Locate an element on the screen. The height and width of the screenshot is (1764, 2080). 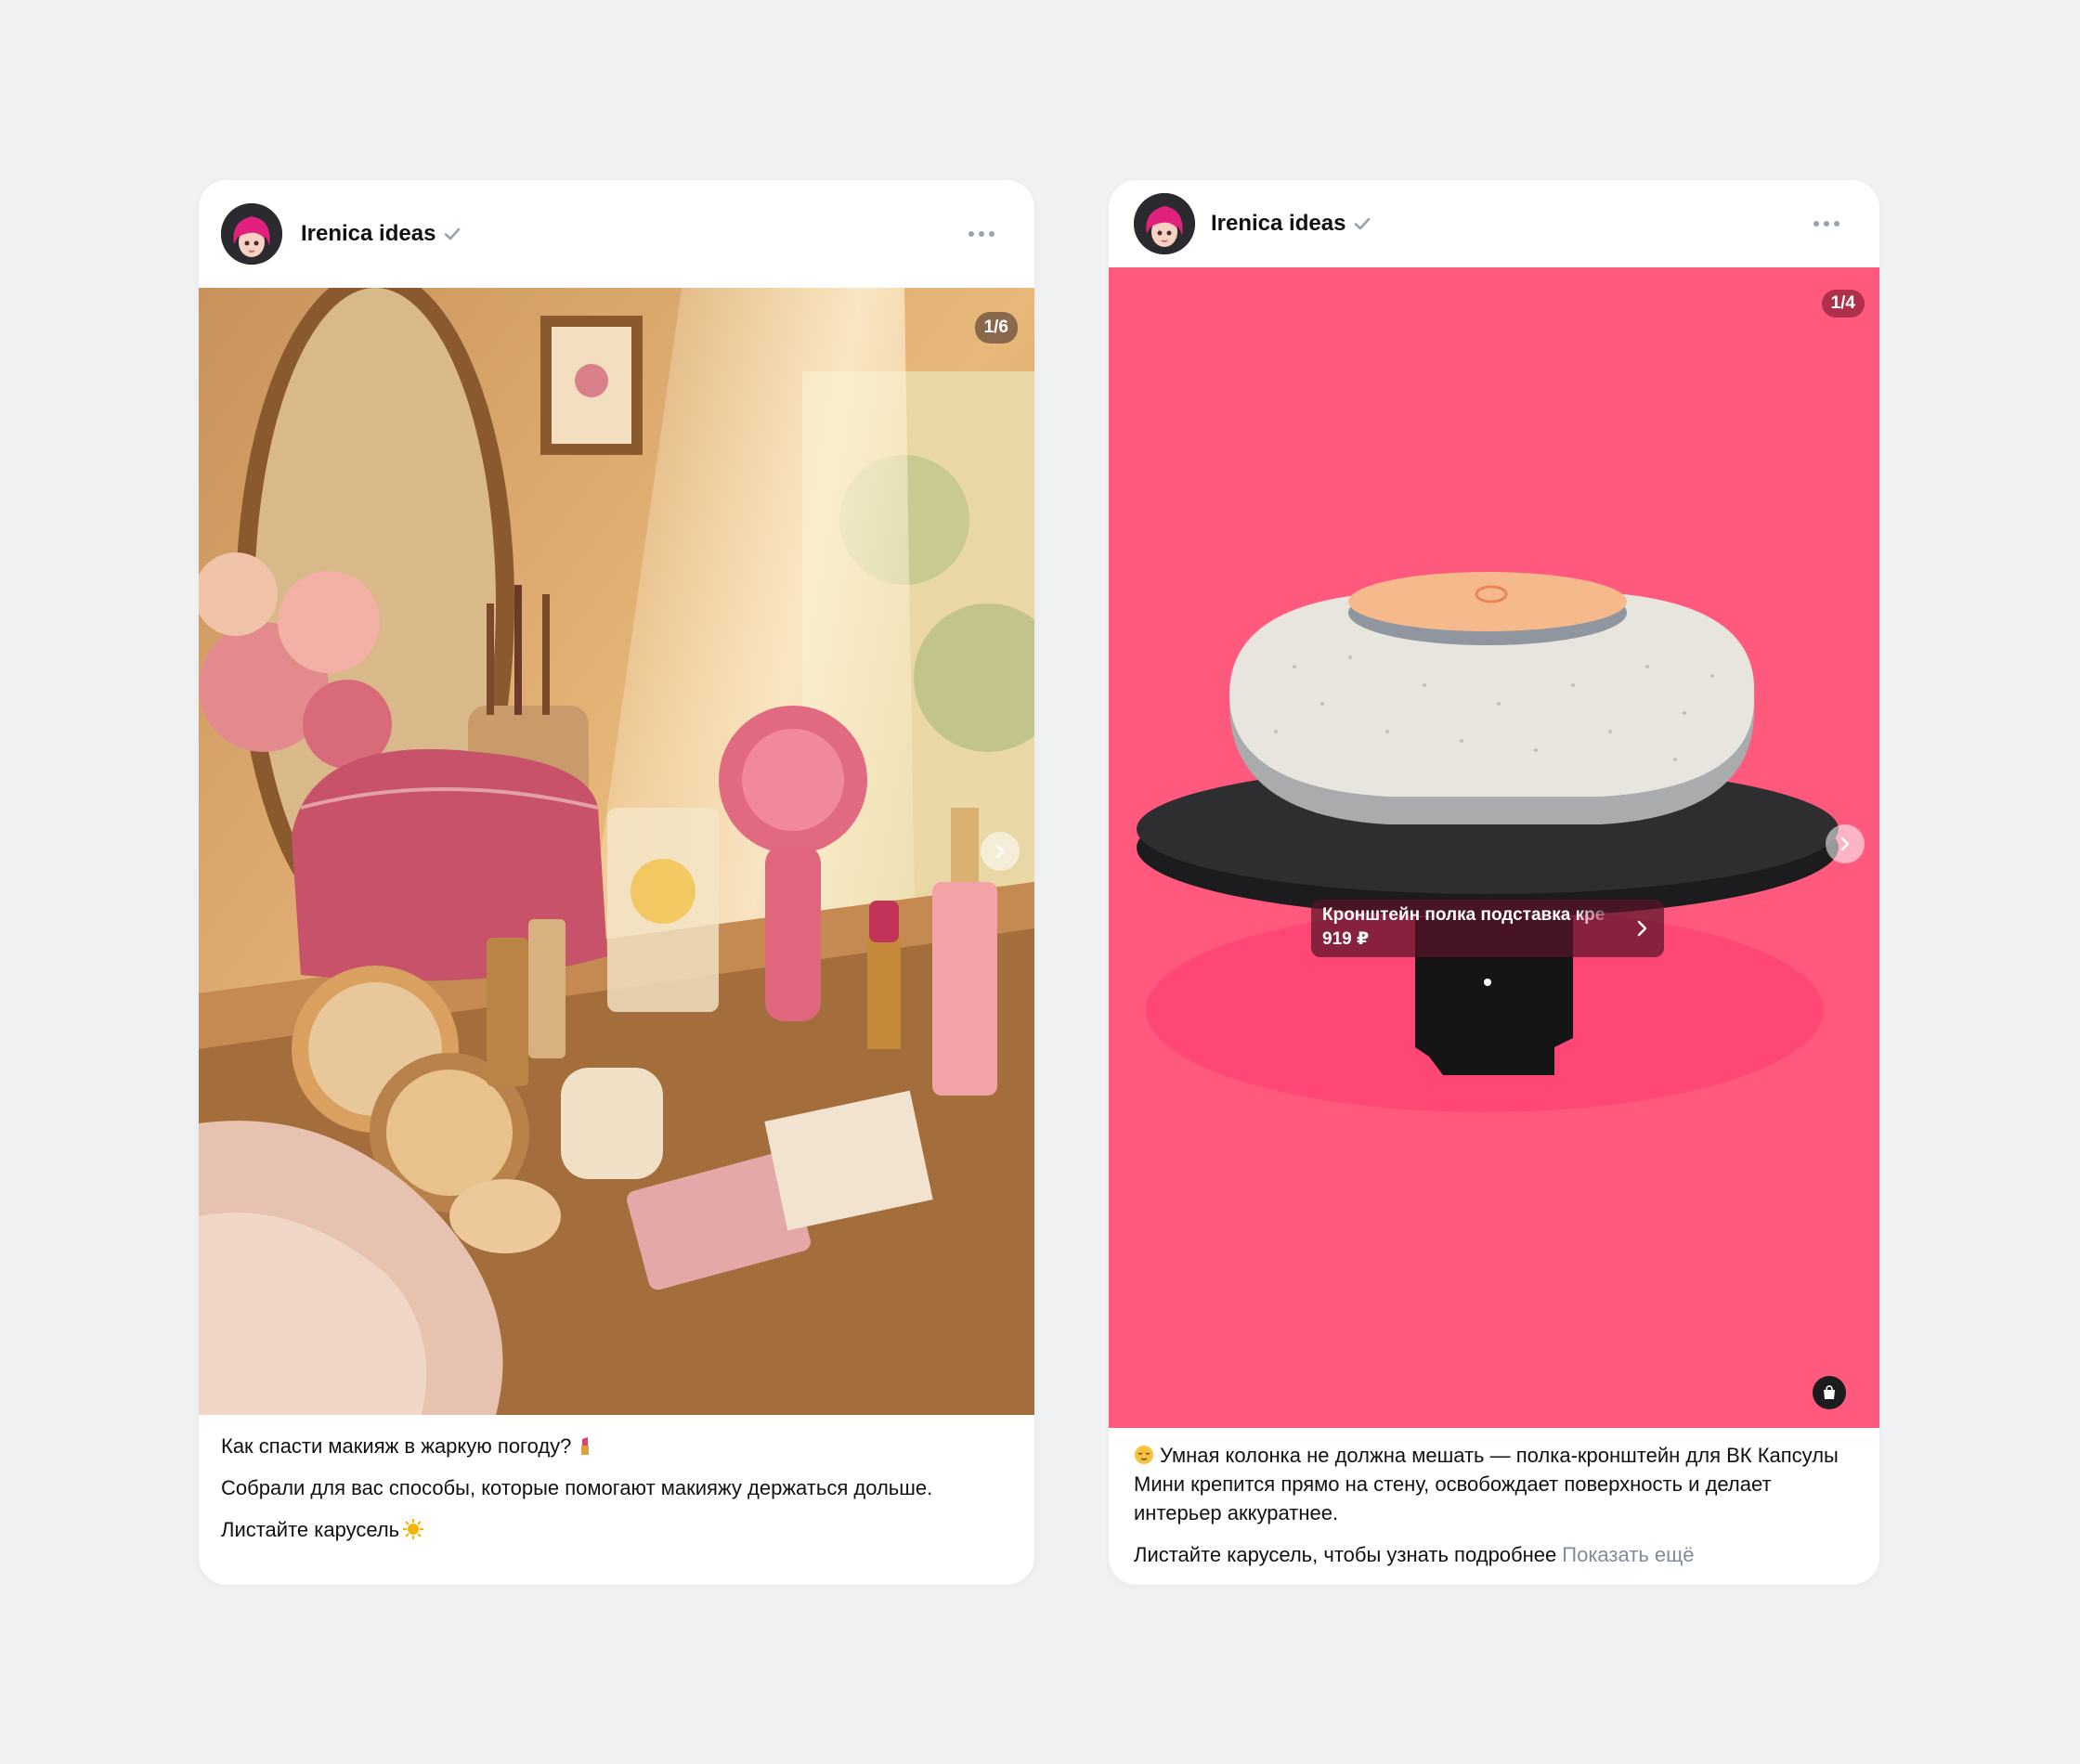
shopping-bag-icon is located at coordinates (1829, 1392).